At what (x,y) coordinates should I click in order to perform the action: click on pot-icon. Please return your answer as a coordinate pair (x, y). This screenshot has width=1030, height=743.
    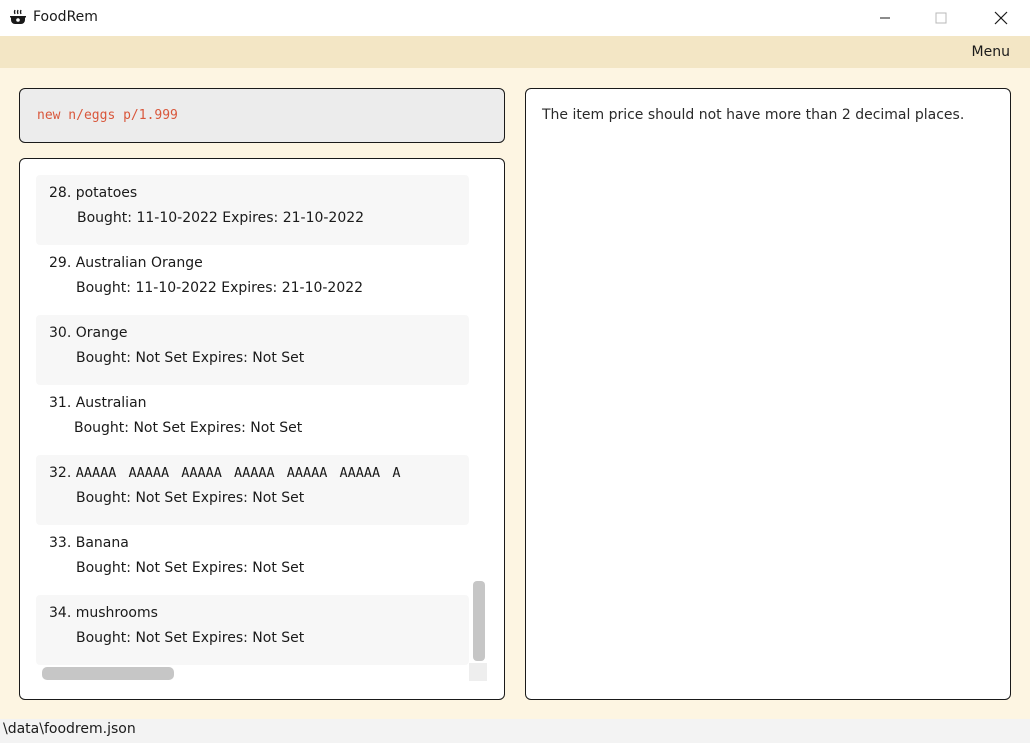
    Looking at the image, I should click on (18, 16).